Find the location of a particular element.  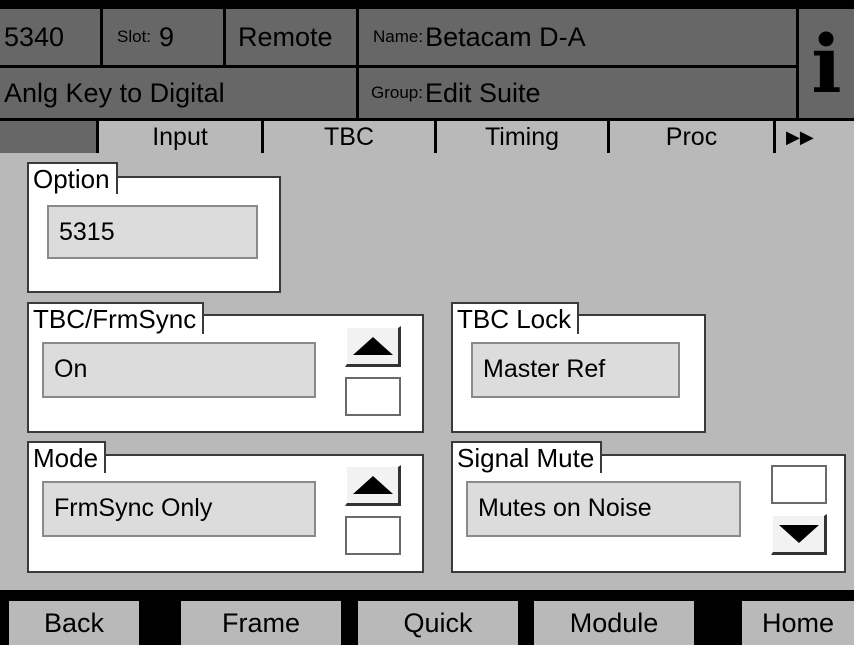

module-button: Module is located at coordinates (614, 623).